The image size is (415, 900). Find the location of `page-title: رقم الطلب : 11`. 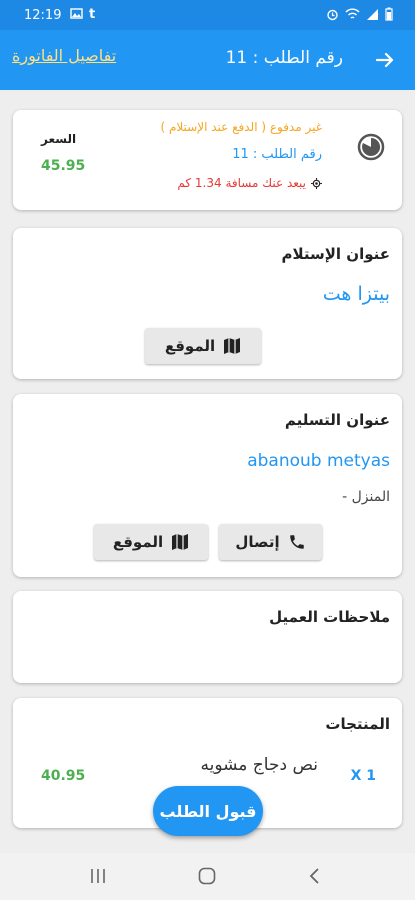

page-title: رقم الطلب : 11 is located at coordinates (284, 58).